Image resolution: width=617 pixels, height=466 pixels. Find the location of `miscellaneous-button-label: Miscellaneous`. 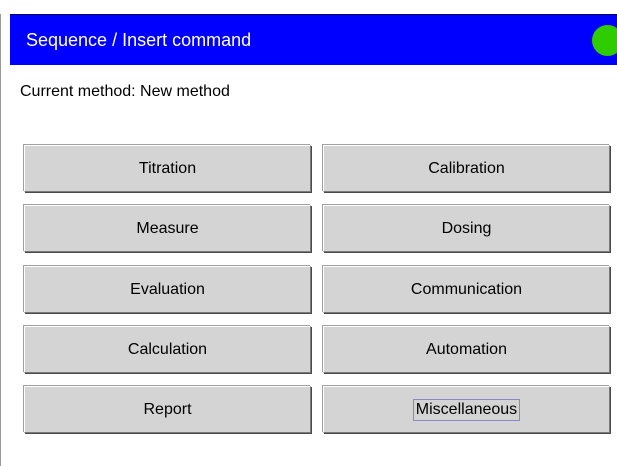

miscellaneous-button-label: Miscellaneous is located at coordinates (466, 409).